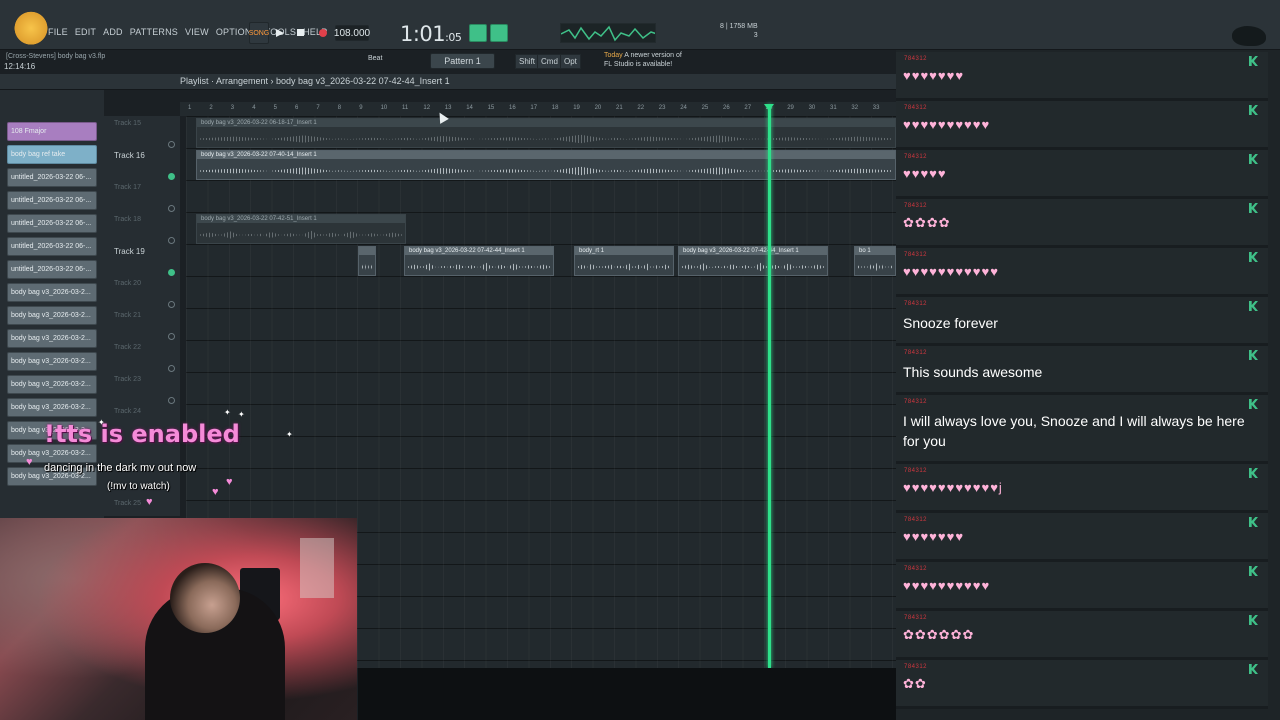 This screenshot has width=1280, height=720. What do you see at coordinates (491, 108) in the screenshot?
I see `ruler-number: 15` at bounding box center [491, 108].